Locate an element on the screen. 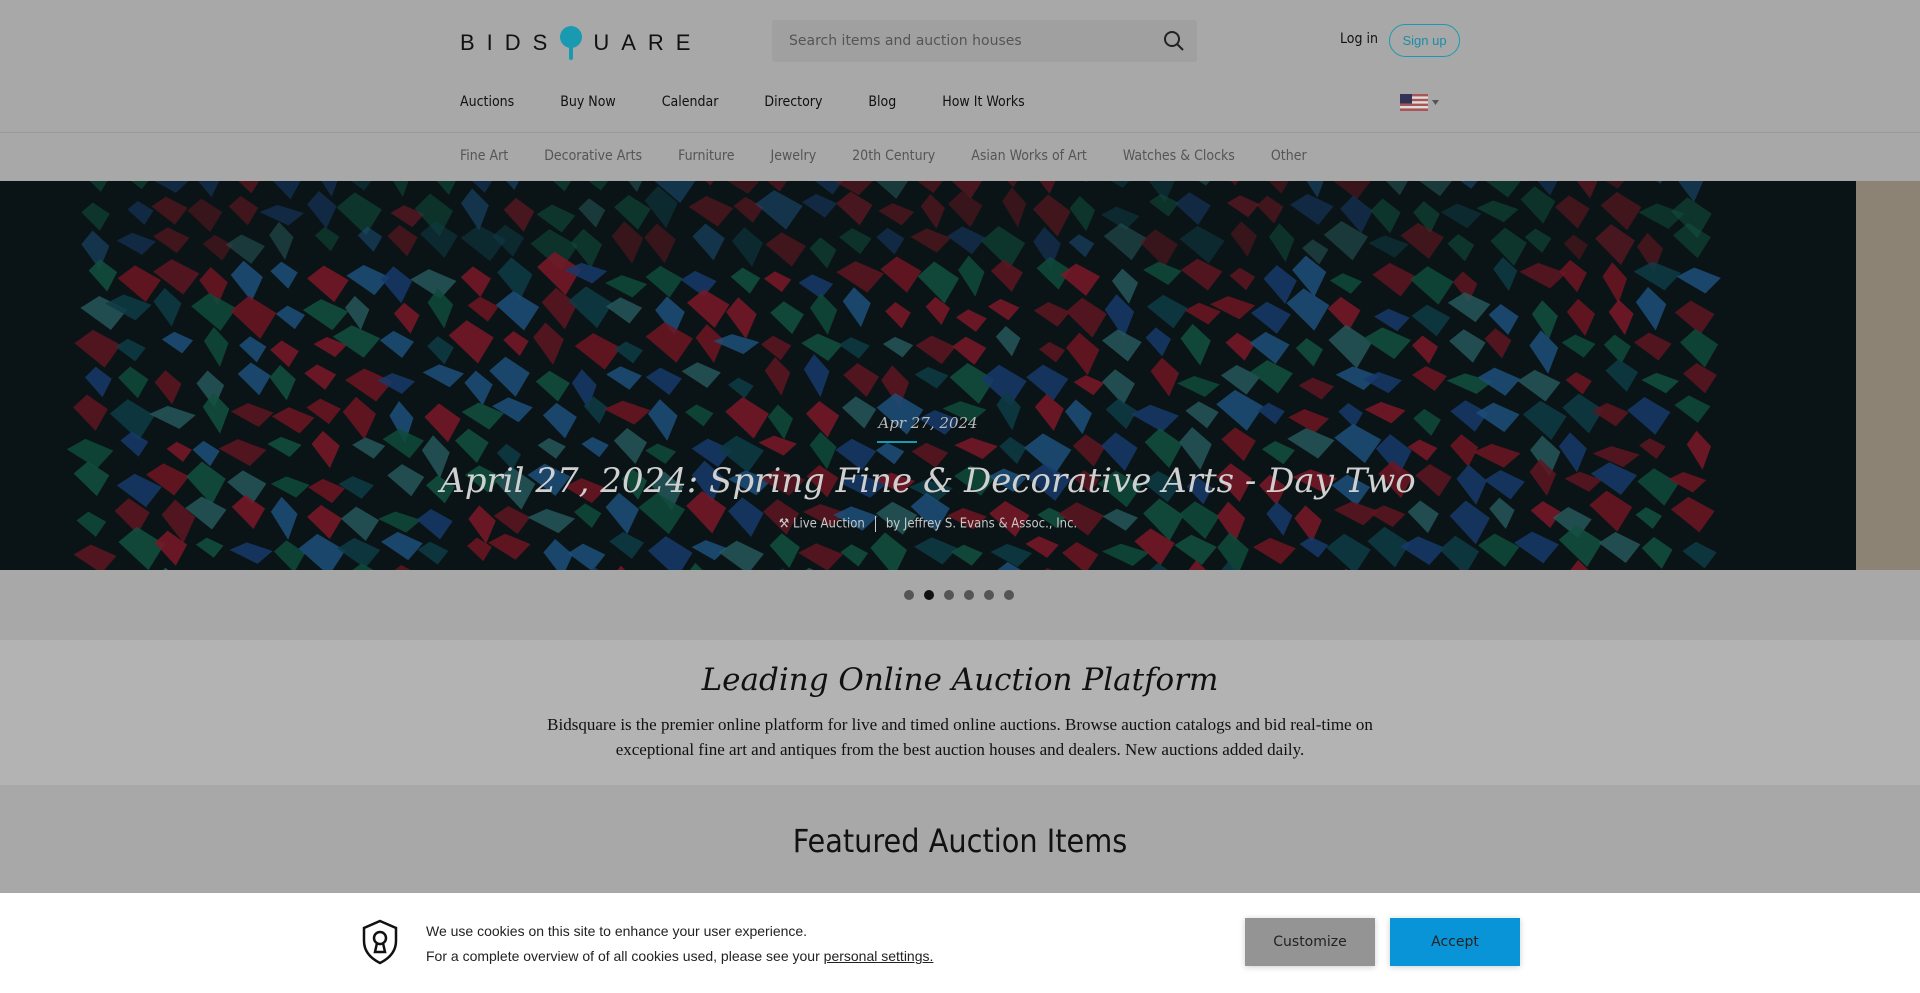 The image size is (1920, 993). category-asian-works: Asian Works of Art is located at coordinates (1029, 156).